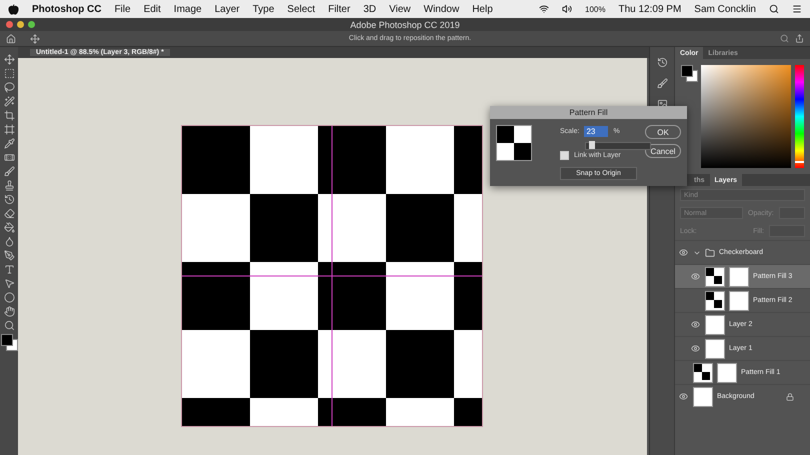 The height and width of the screenshot is (455, 810). I want to click on menu-item: Help, so click(482, 9).